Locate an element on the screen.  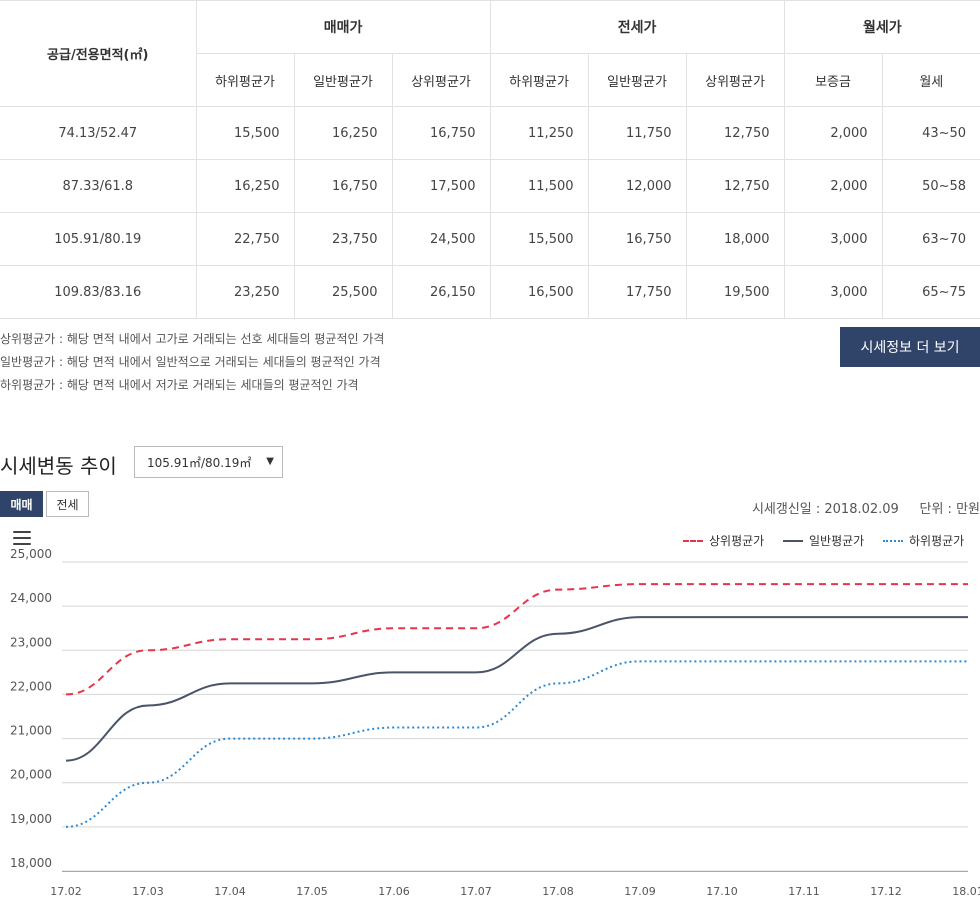
price-cell: 19,500 is located at coordinates (735, 292).